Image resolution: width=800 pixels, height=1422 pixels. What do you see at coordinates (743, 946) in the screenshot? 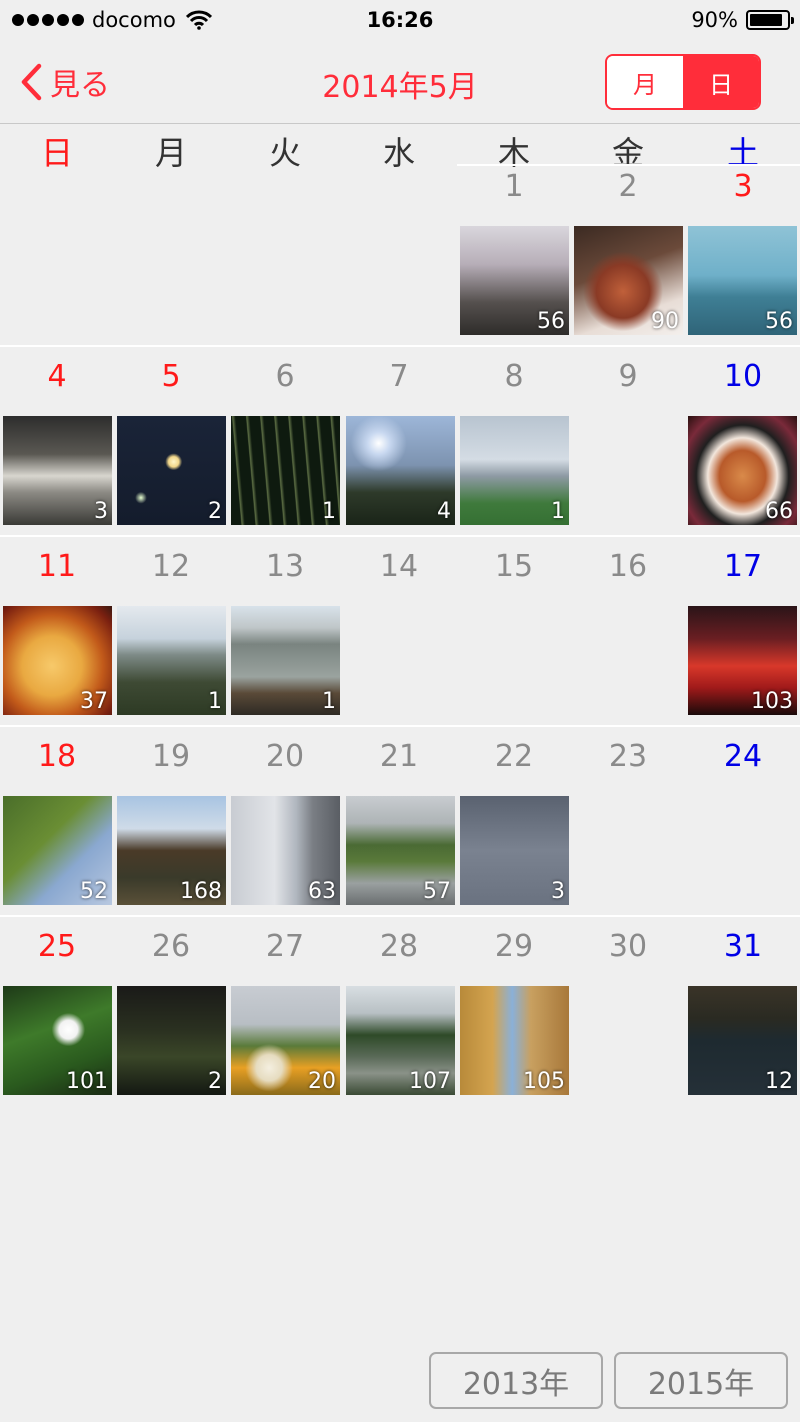
I see `day-number-31: 31` at bounding box center [743, 946].